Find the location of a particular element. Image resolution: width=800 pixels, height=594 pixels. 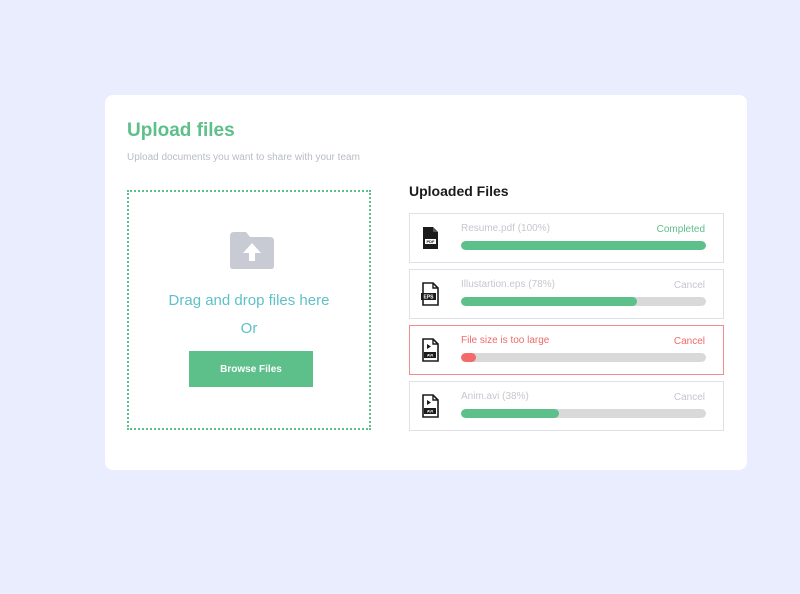

drop-zone-or-text: Or is located at coordinates (249, 328).